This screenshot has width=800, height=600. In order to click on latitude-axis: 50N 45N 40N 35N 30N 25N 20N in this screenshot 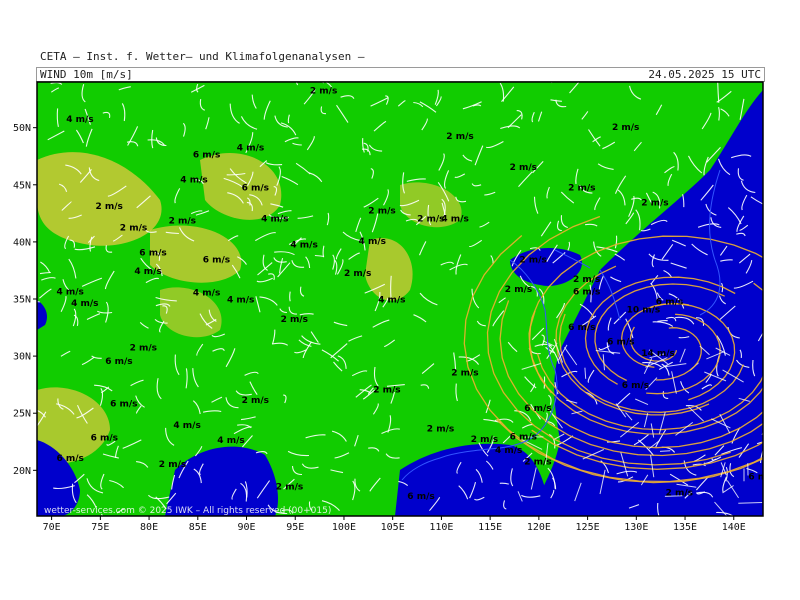, I will do `click(25, 300)`.